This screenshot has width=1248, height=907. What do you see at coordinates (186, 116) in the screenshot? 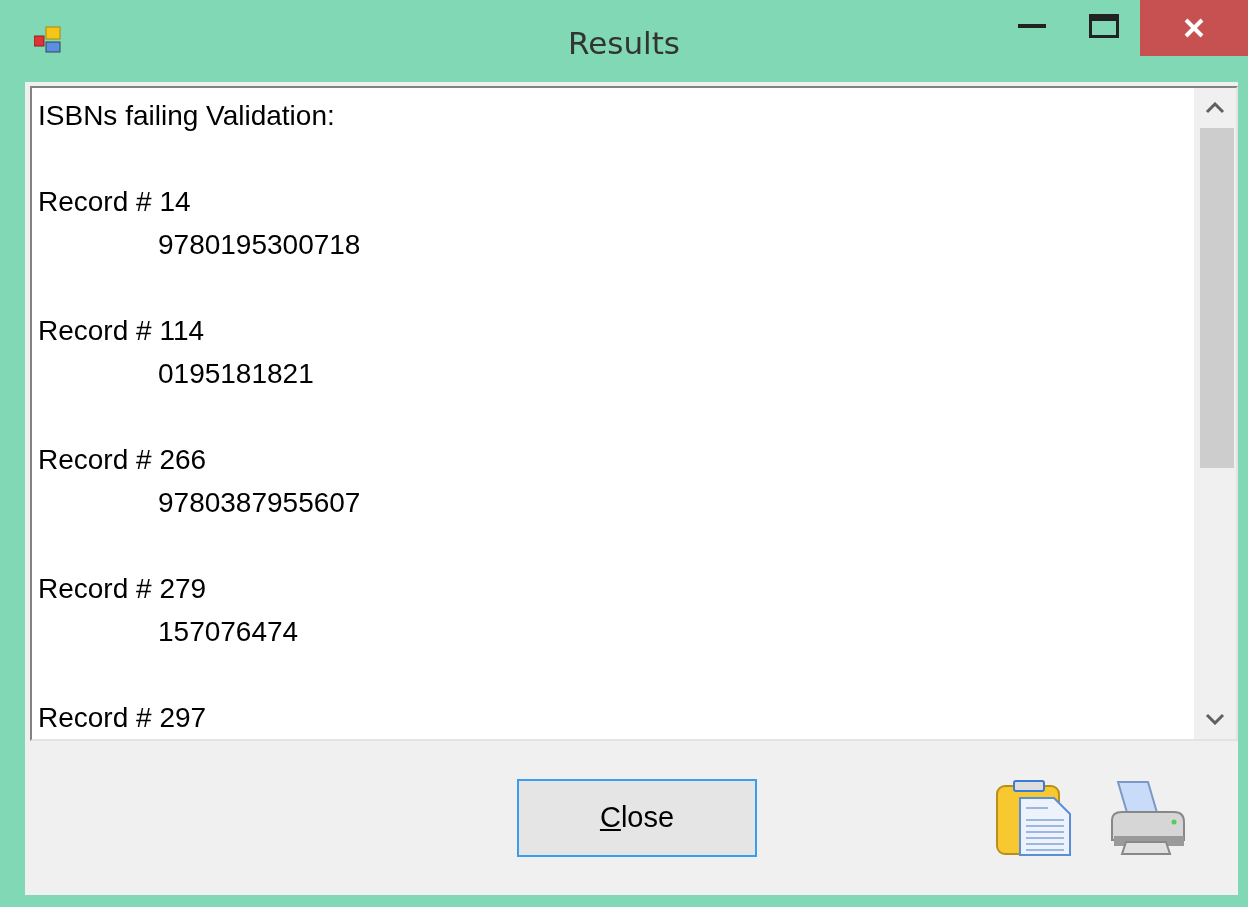
I see `heading-text: ISBNs failing Validation:` at bounding box center [186, 116].